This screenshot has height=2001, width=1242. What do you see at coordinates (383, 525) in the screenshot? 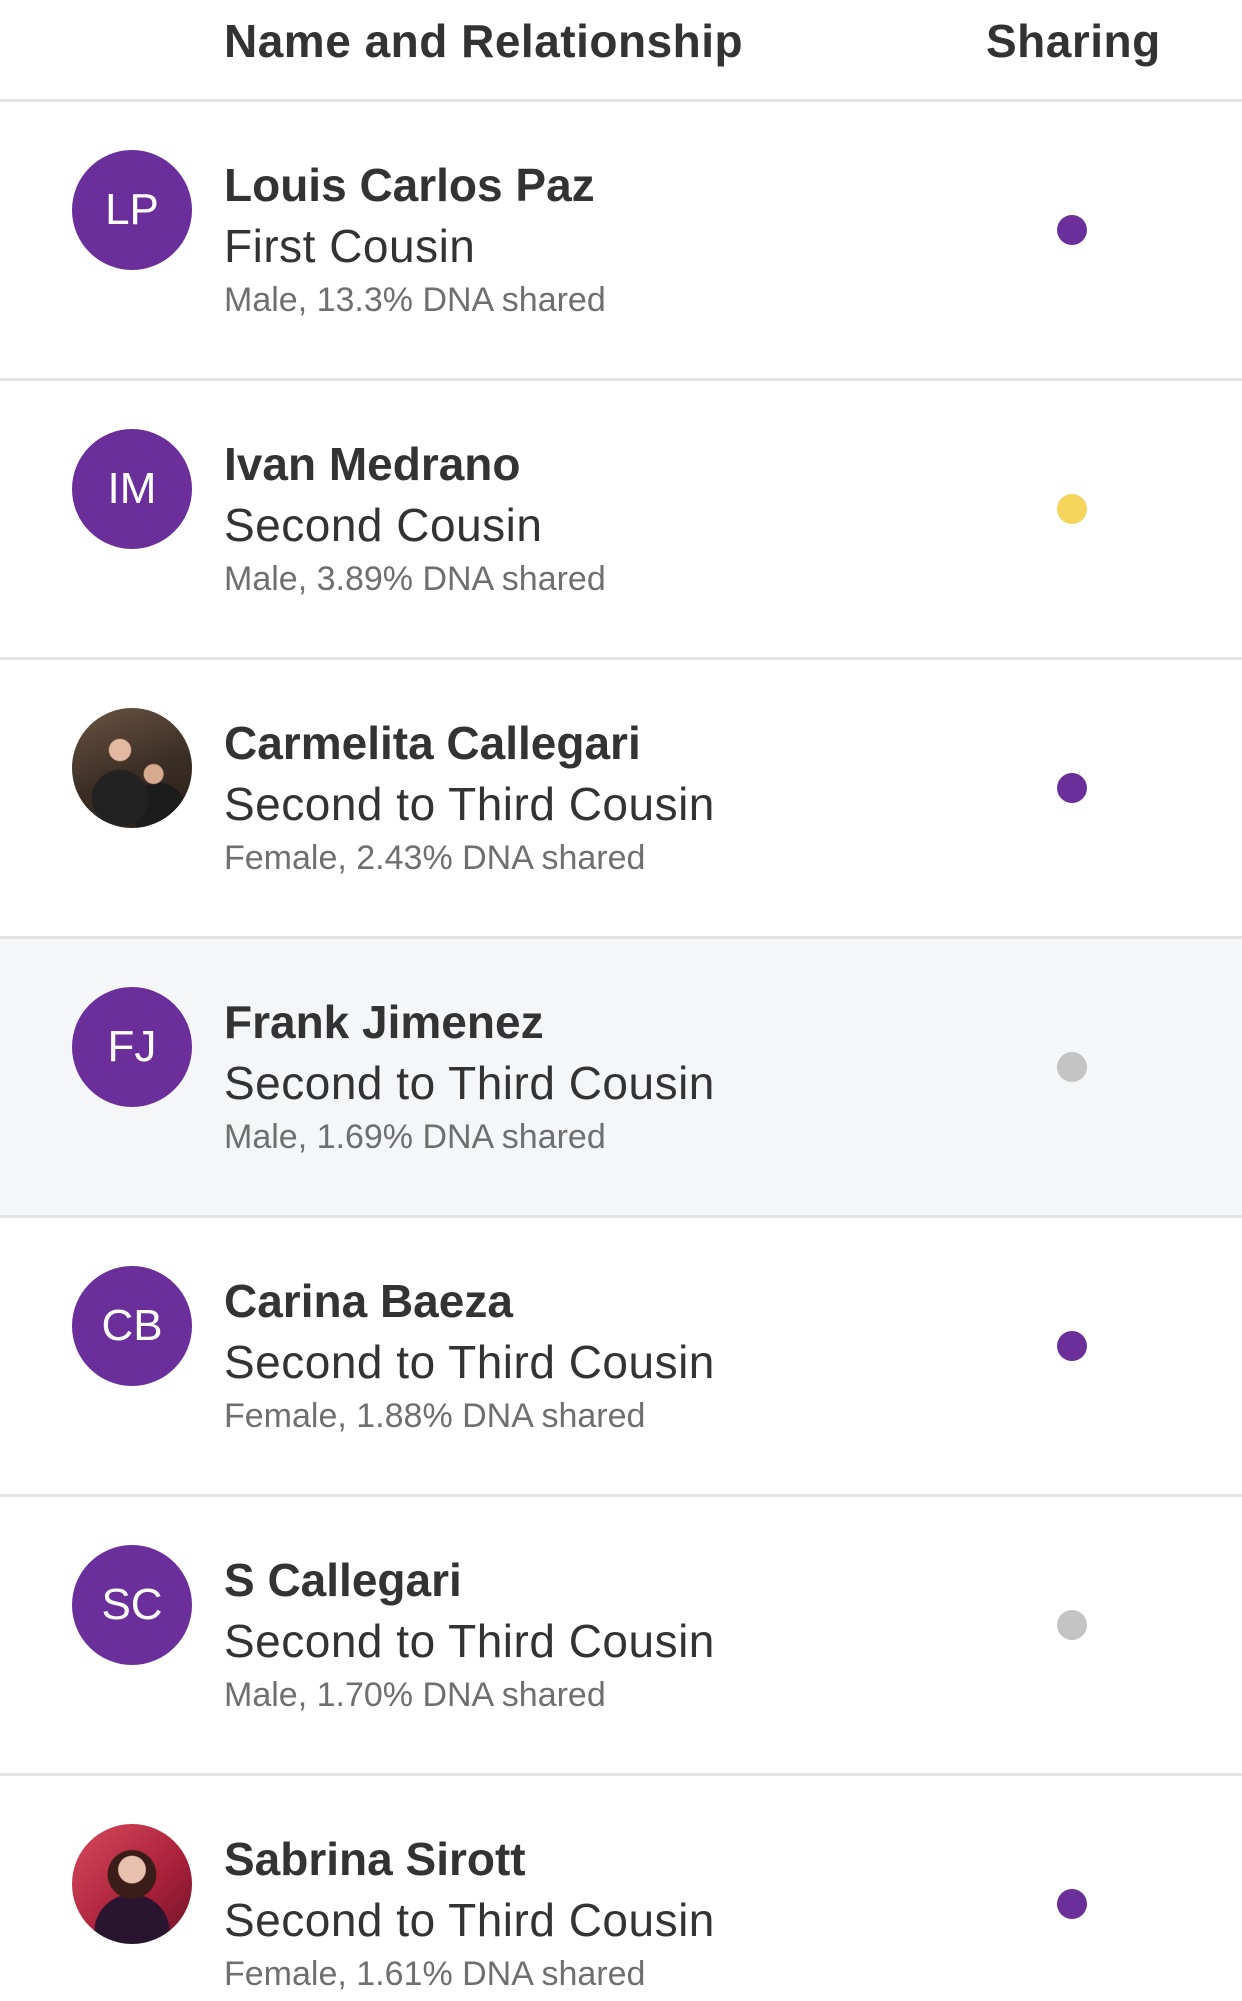
I see `relationship-label: Second Cousin` at bounding box center [383, 525].